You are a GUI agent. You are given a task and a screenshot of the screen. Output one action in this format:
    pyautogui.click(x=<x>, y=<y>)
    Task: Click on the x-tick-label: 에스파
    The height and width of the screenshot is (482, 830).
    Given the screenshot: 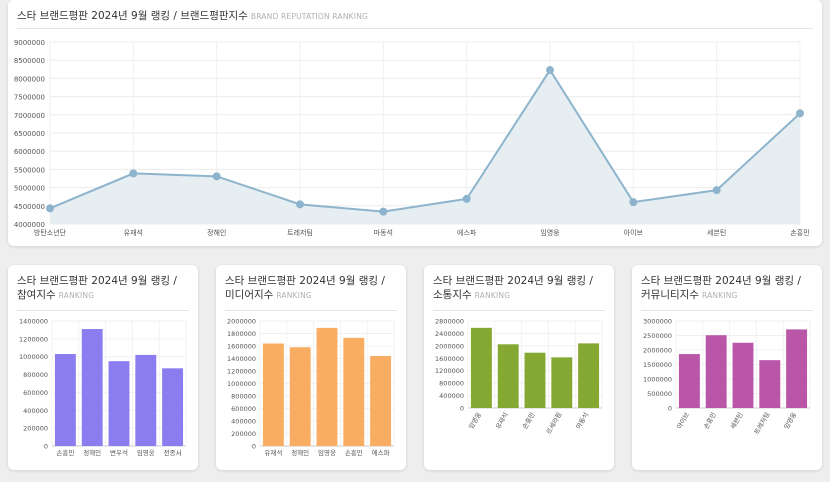 What is the action you would take?
    pyautogui.click(x=467, y=232)
    